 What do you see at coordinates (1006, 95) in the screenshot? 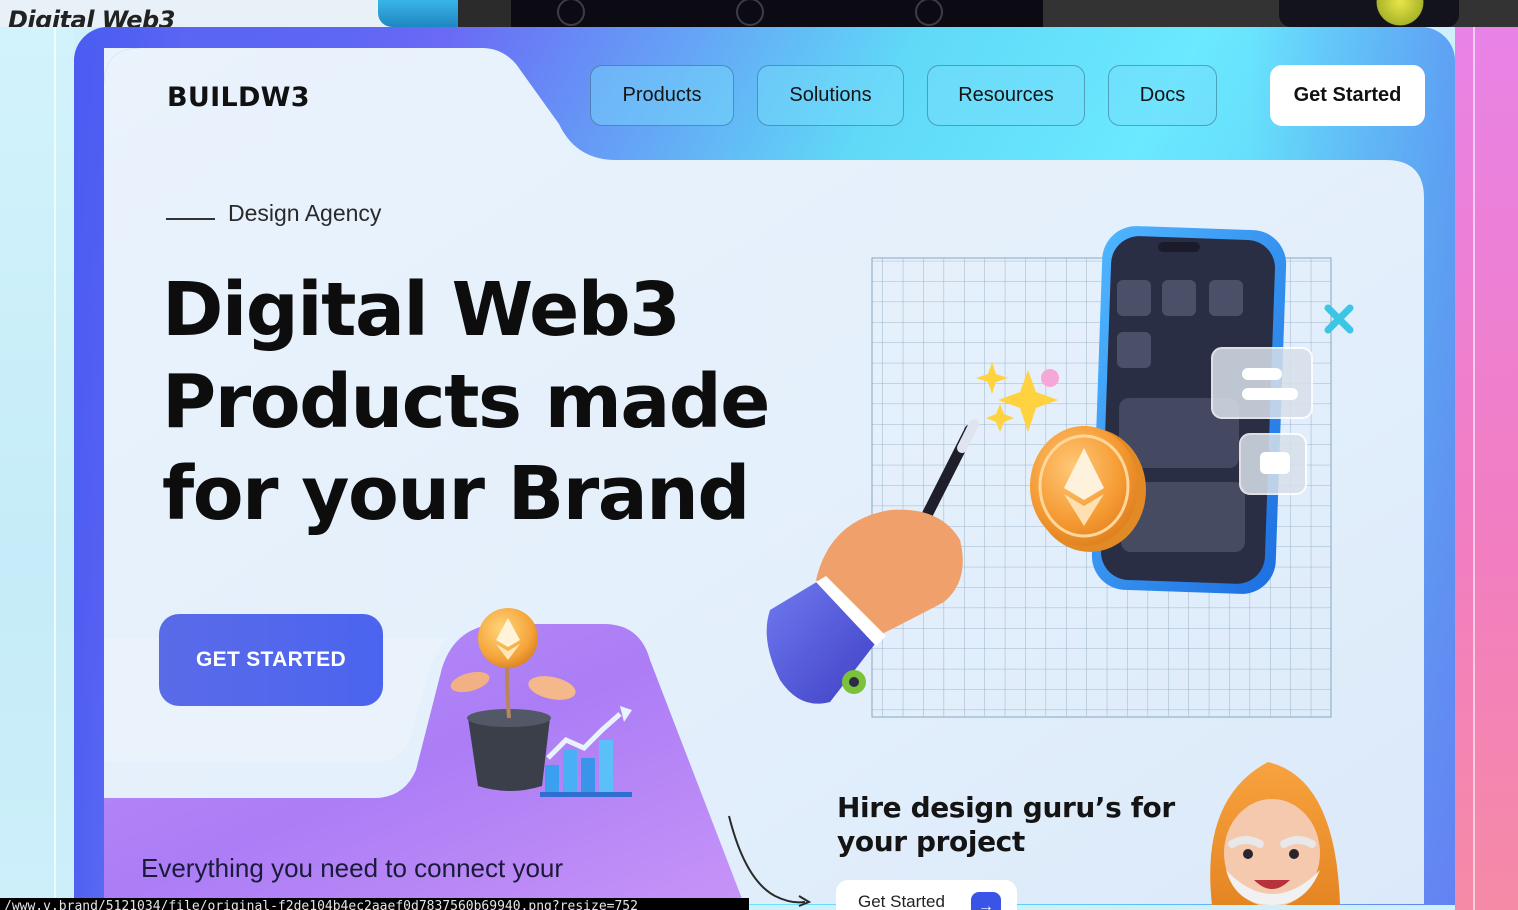
I see `nav-resources-button: Resources` at bounding box center [1006, 95].